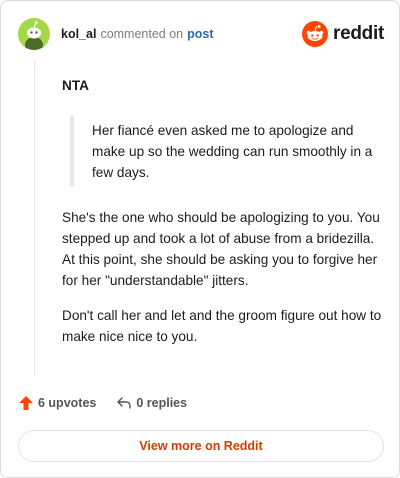 This screenshot has width=400, height=478. I want to click on comment-meta: kol_al commented on post, so click(137, 34).